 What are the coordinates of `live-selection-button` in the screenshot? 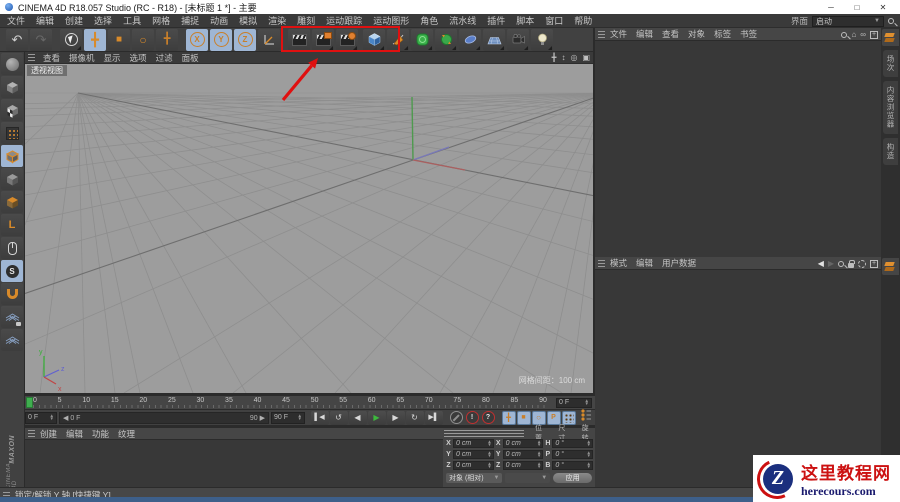 It's located at (71, 39).